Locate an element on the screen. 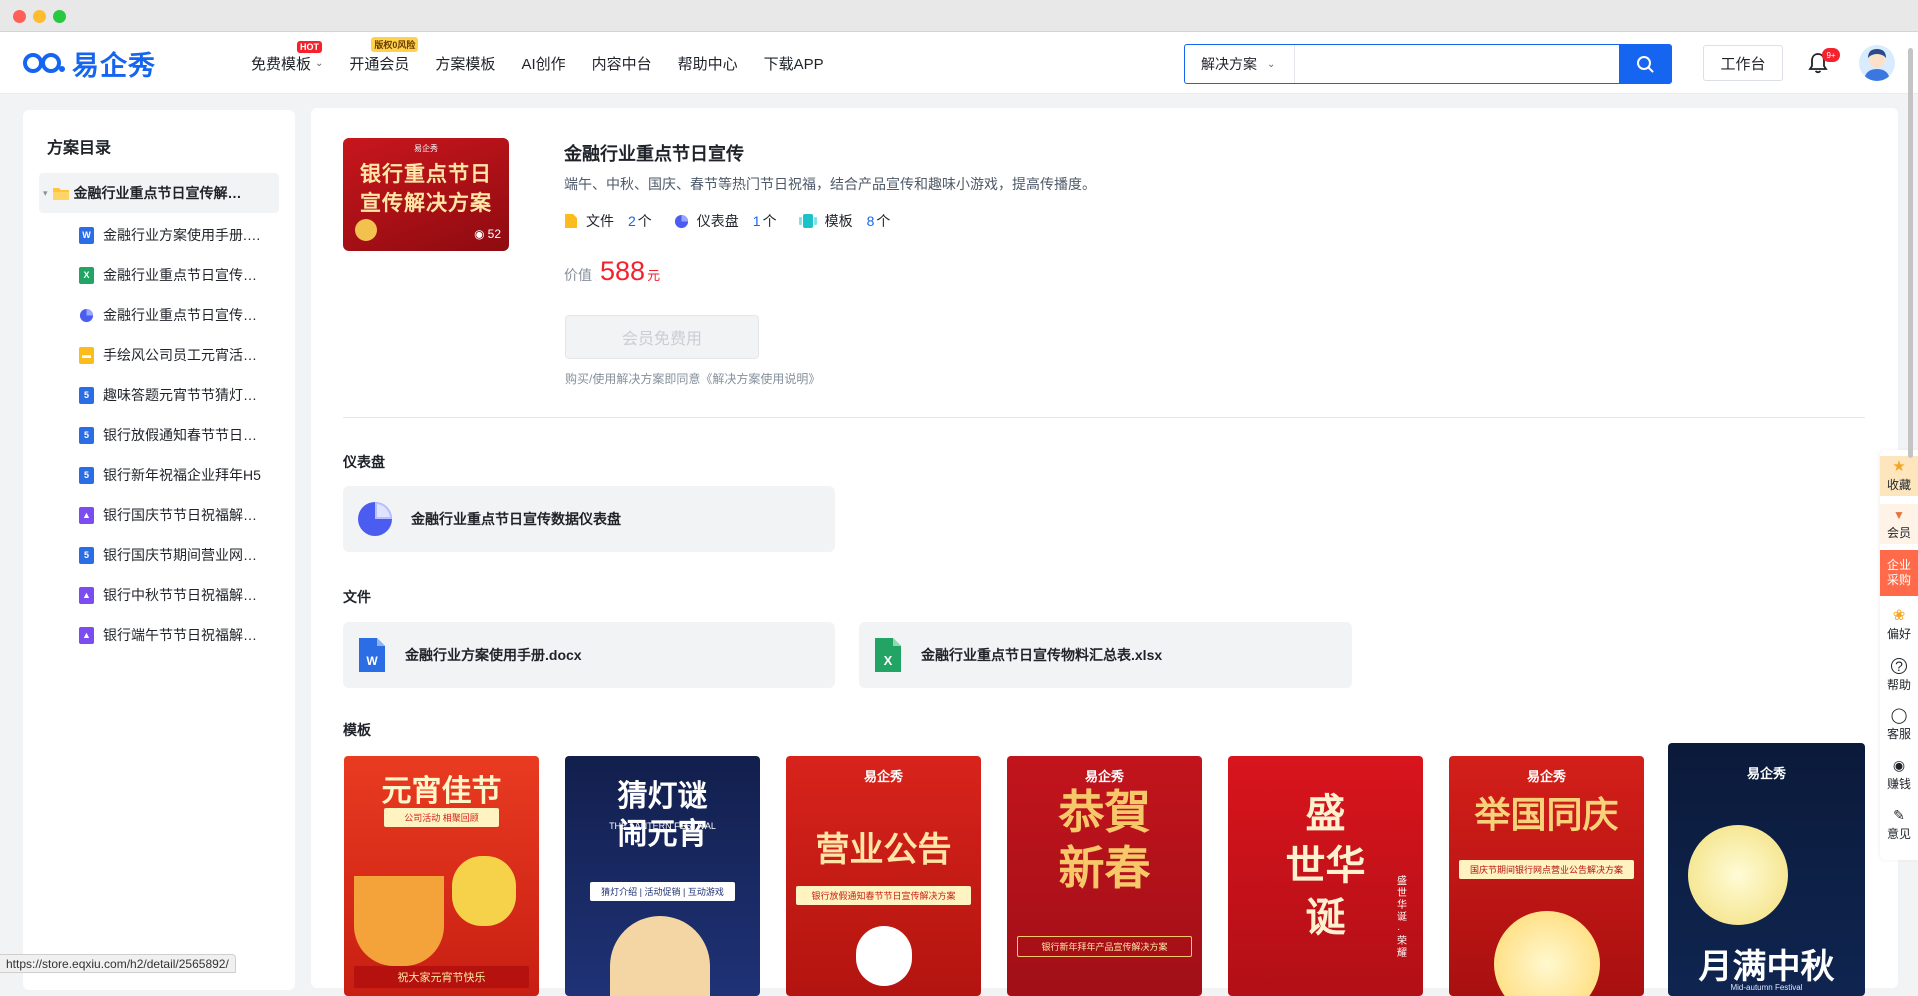 Image resolution: width=1918 pixels, height=996 pixels. search-bar: 解决方案 ⌄ is located at coordinates (1428, 64).